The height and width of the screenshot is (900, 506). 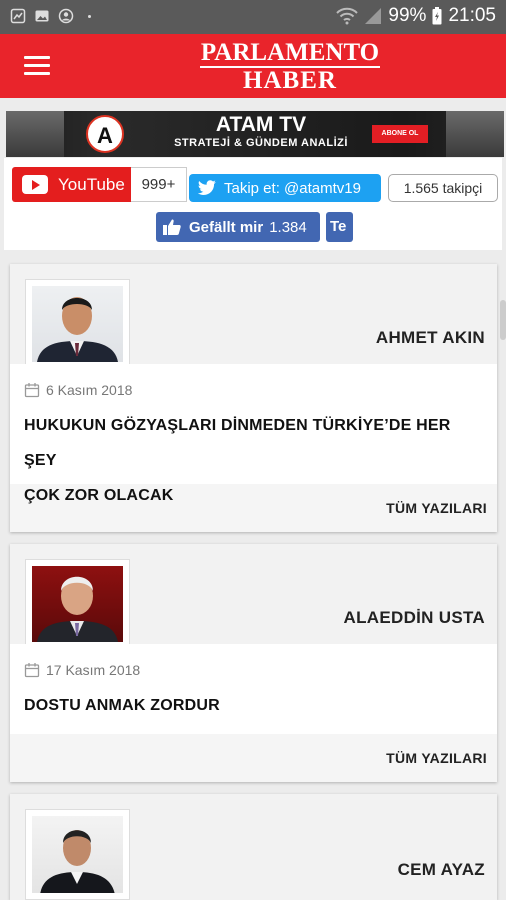 What do you see at coordinates (93, 670) in the screenshot?
I see `date-text: 17 Kasım 2018` at bounding box center [93, 670].